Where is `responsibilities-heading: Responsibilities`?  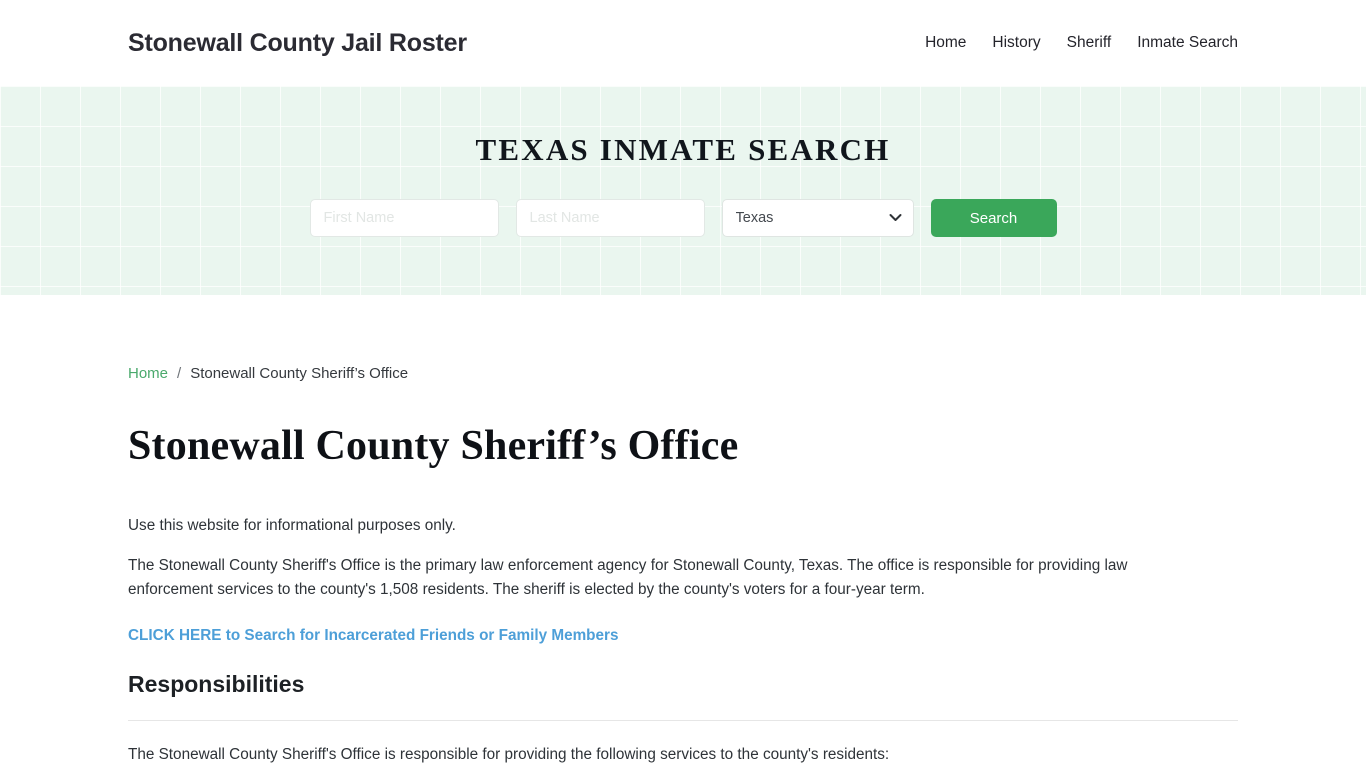 responsibilities-heading: Responsibilities is located at coordinates (216, 684).